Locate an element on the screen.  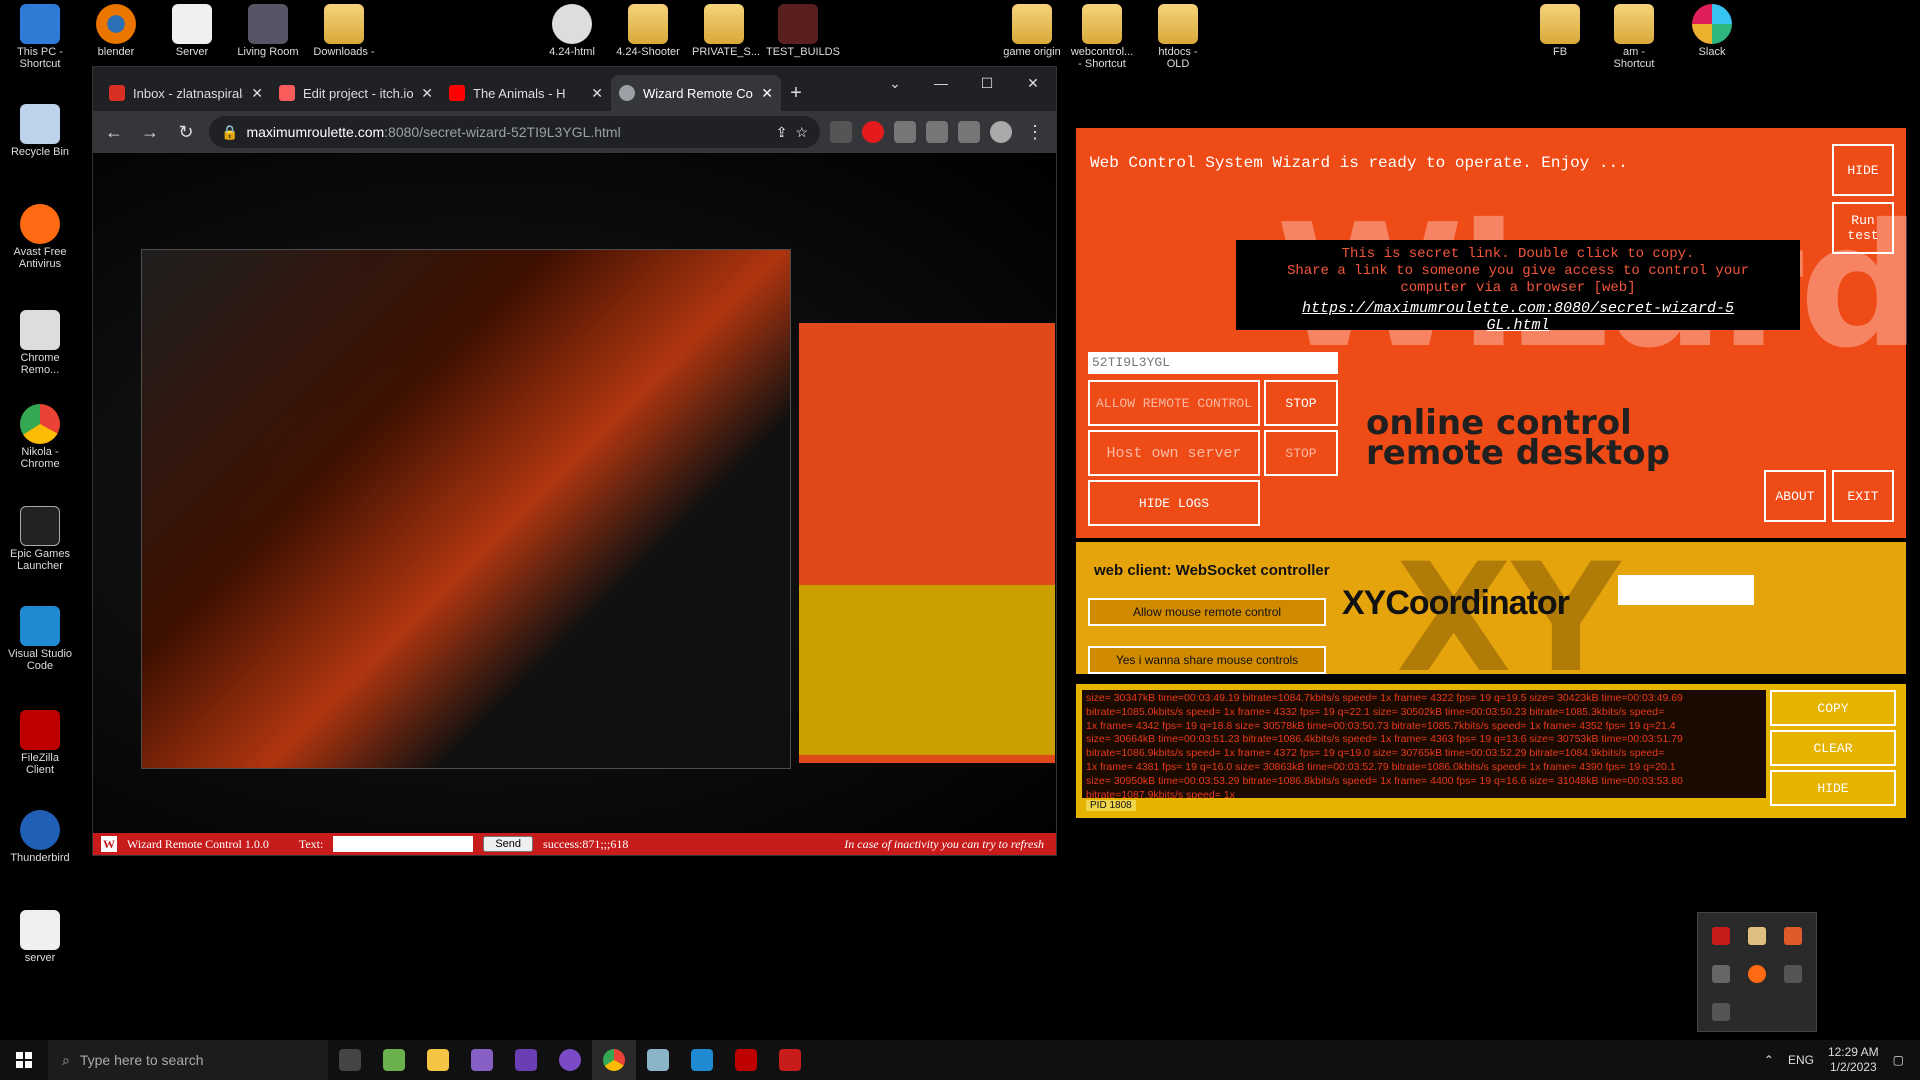
maximize-button: ☐ is located at coordinates (987, 83).